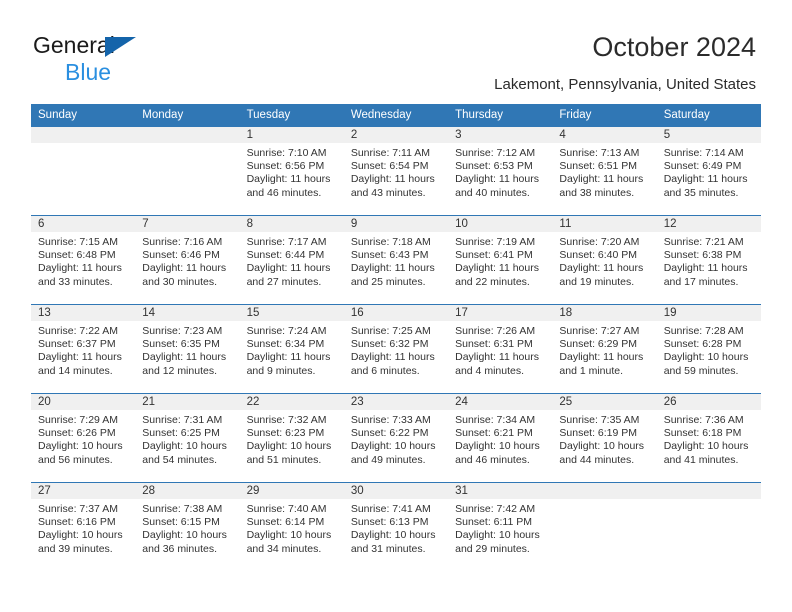  Describe the element at coordinates (604, 224) in the screenshot. I see `day-number: 11` at that location.